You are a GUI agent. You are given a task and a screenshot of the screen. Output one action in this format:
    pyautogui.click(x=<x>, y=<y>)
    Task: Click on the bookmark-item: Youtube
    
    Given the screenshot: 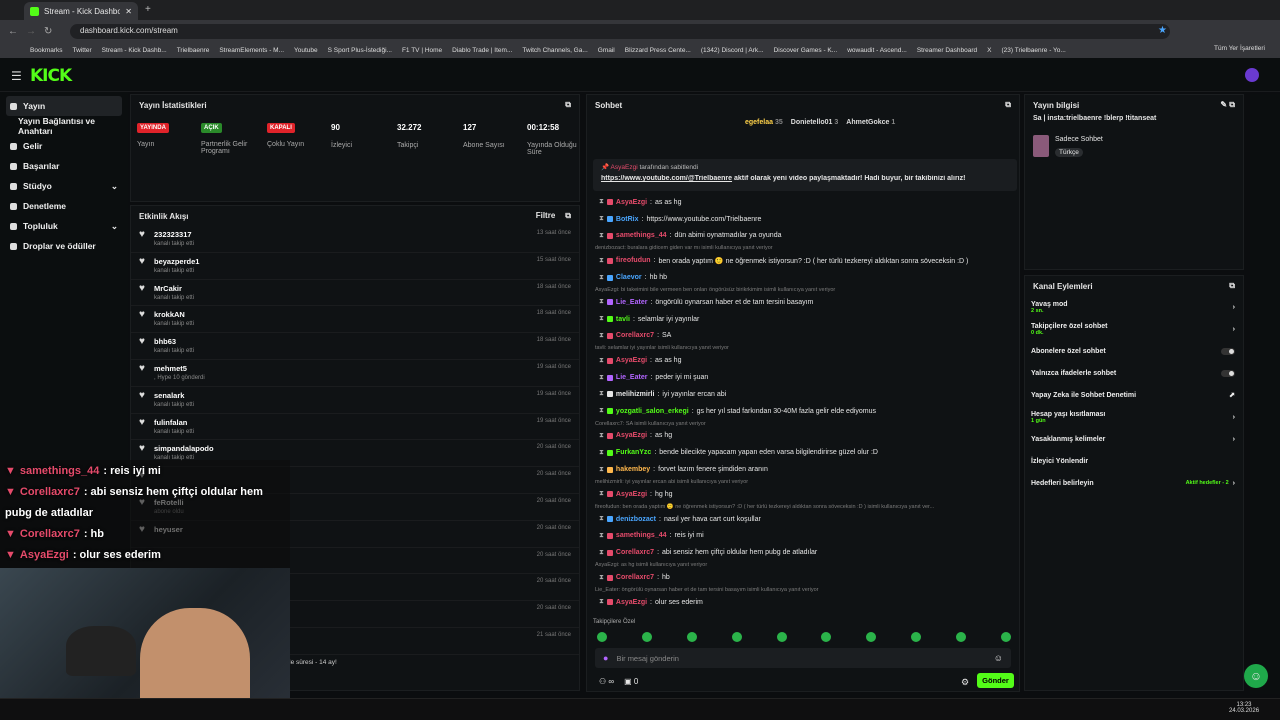 What is the action you would take?
    pyautogui.click(x=306, y=50)
    